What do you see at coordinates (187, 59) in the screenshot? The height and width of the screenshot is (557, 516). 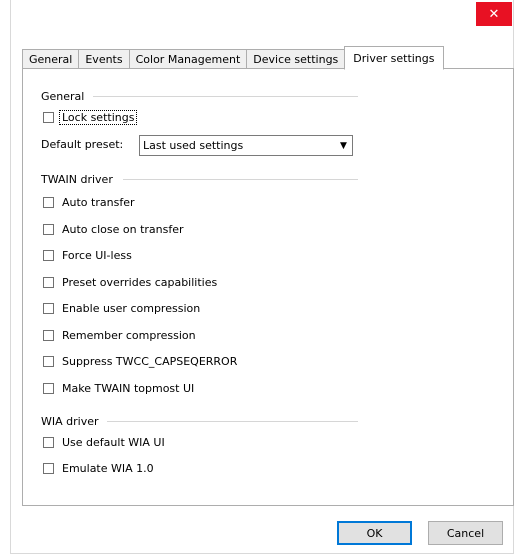 I see `tab-color-management: Color Management` at bounding box center [187, 59].